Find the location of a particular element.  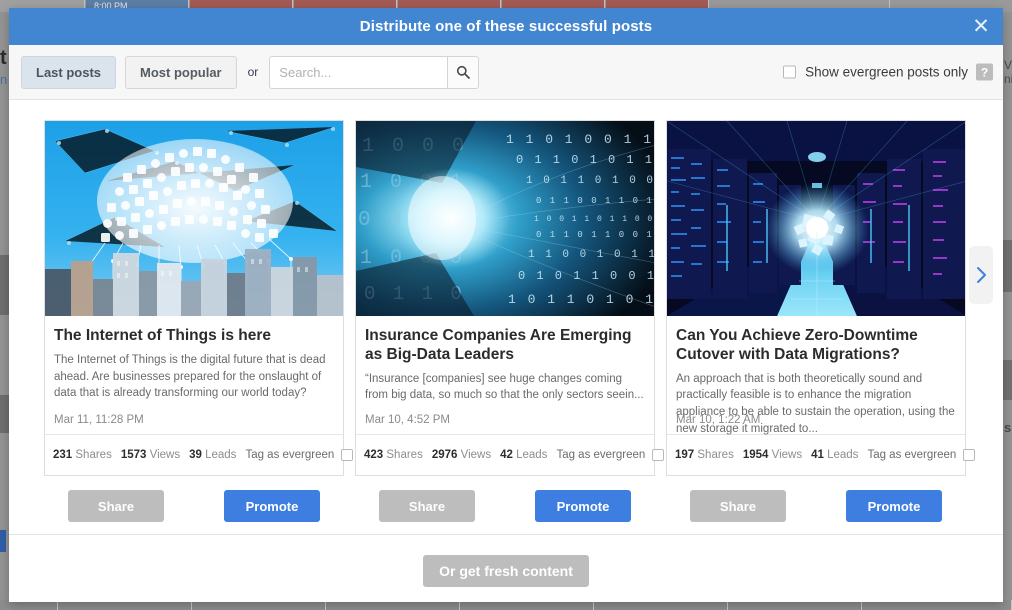

search-input is located at coordinates (358, 72).